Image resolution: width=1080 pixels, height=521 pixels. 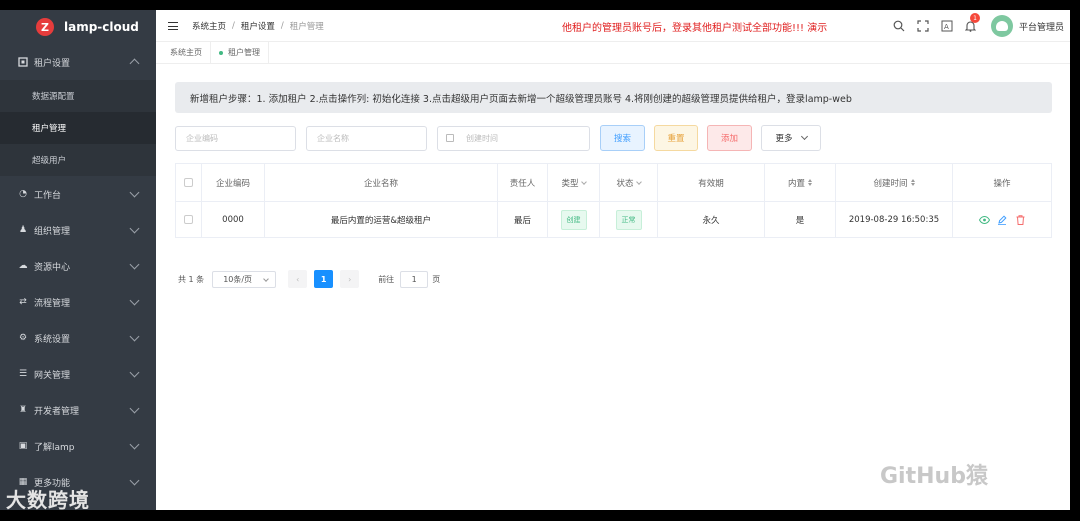 What do you see at coordinates (52, 63) in the screenshot?
I see `menu-group-label: 租户设置` at bounding box center [52, 63].